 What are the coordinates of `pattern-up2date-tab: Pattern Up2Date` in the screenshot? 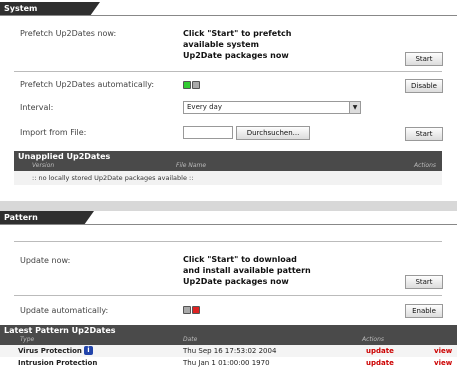 It's located at (47, 223).